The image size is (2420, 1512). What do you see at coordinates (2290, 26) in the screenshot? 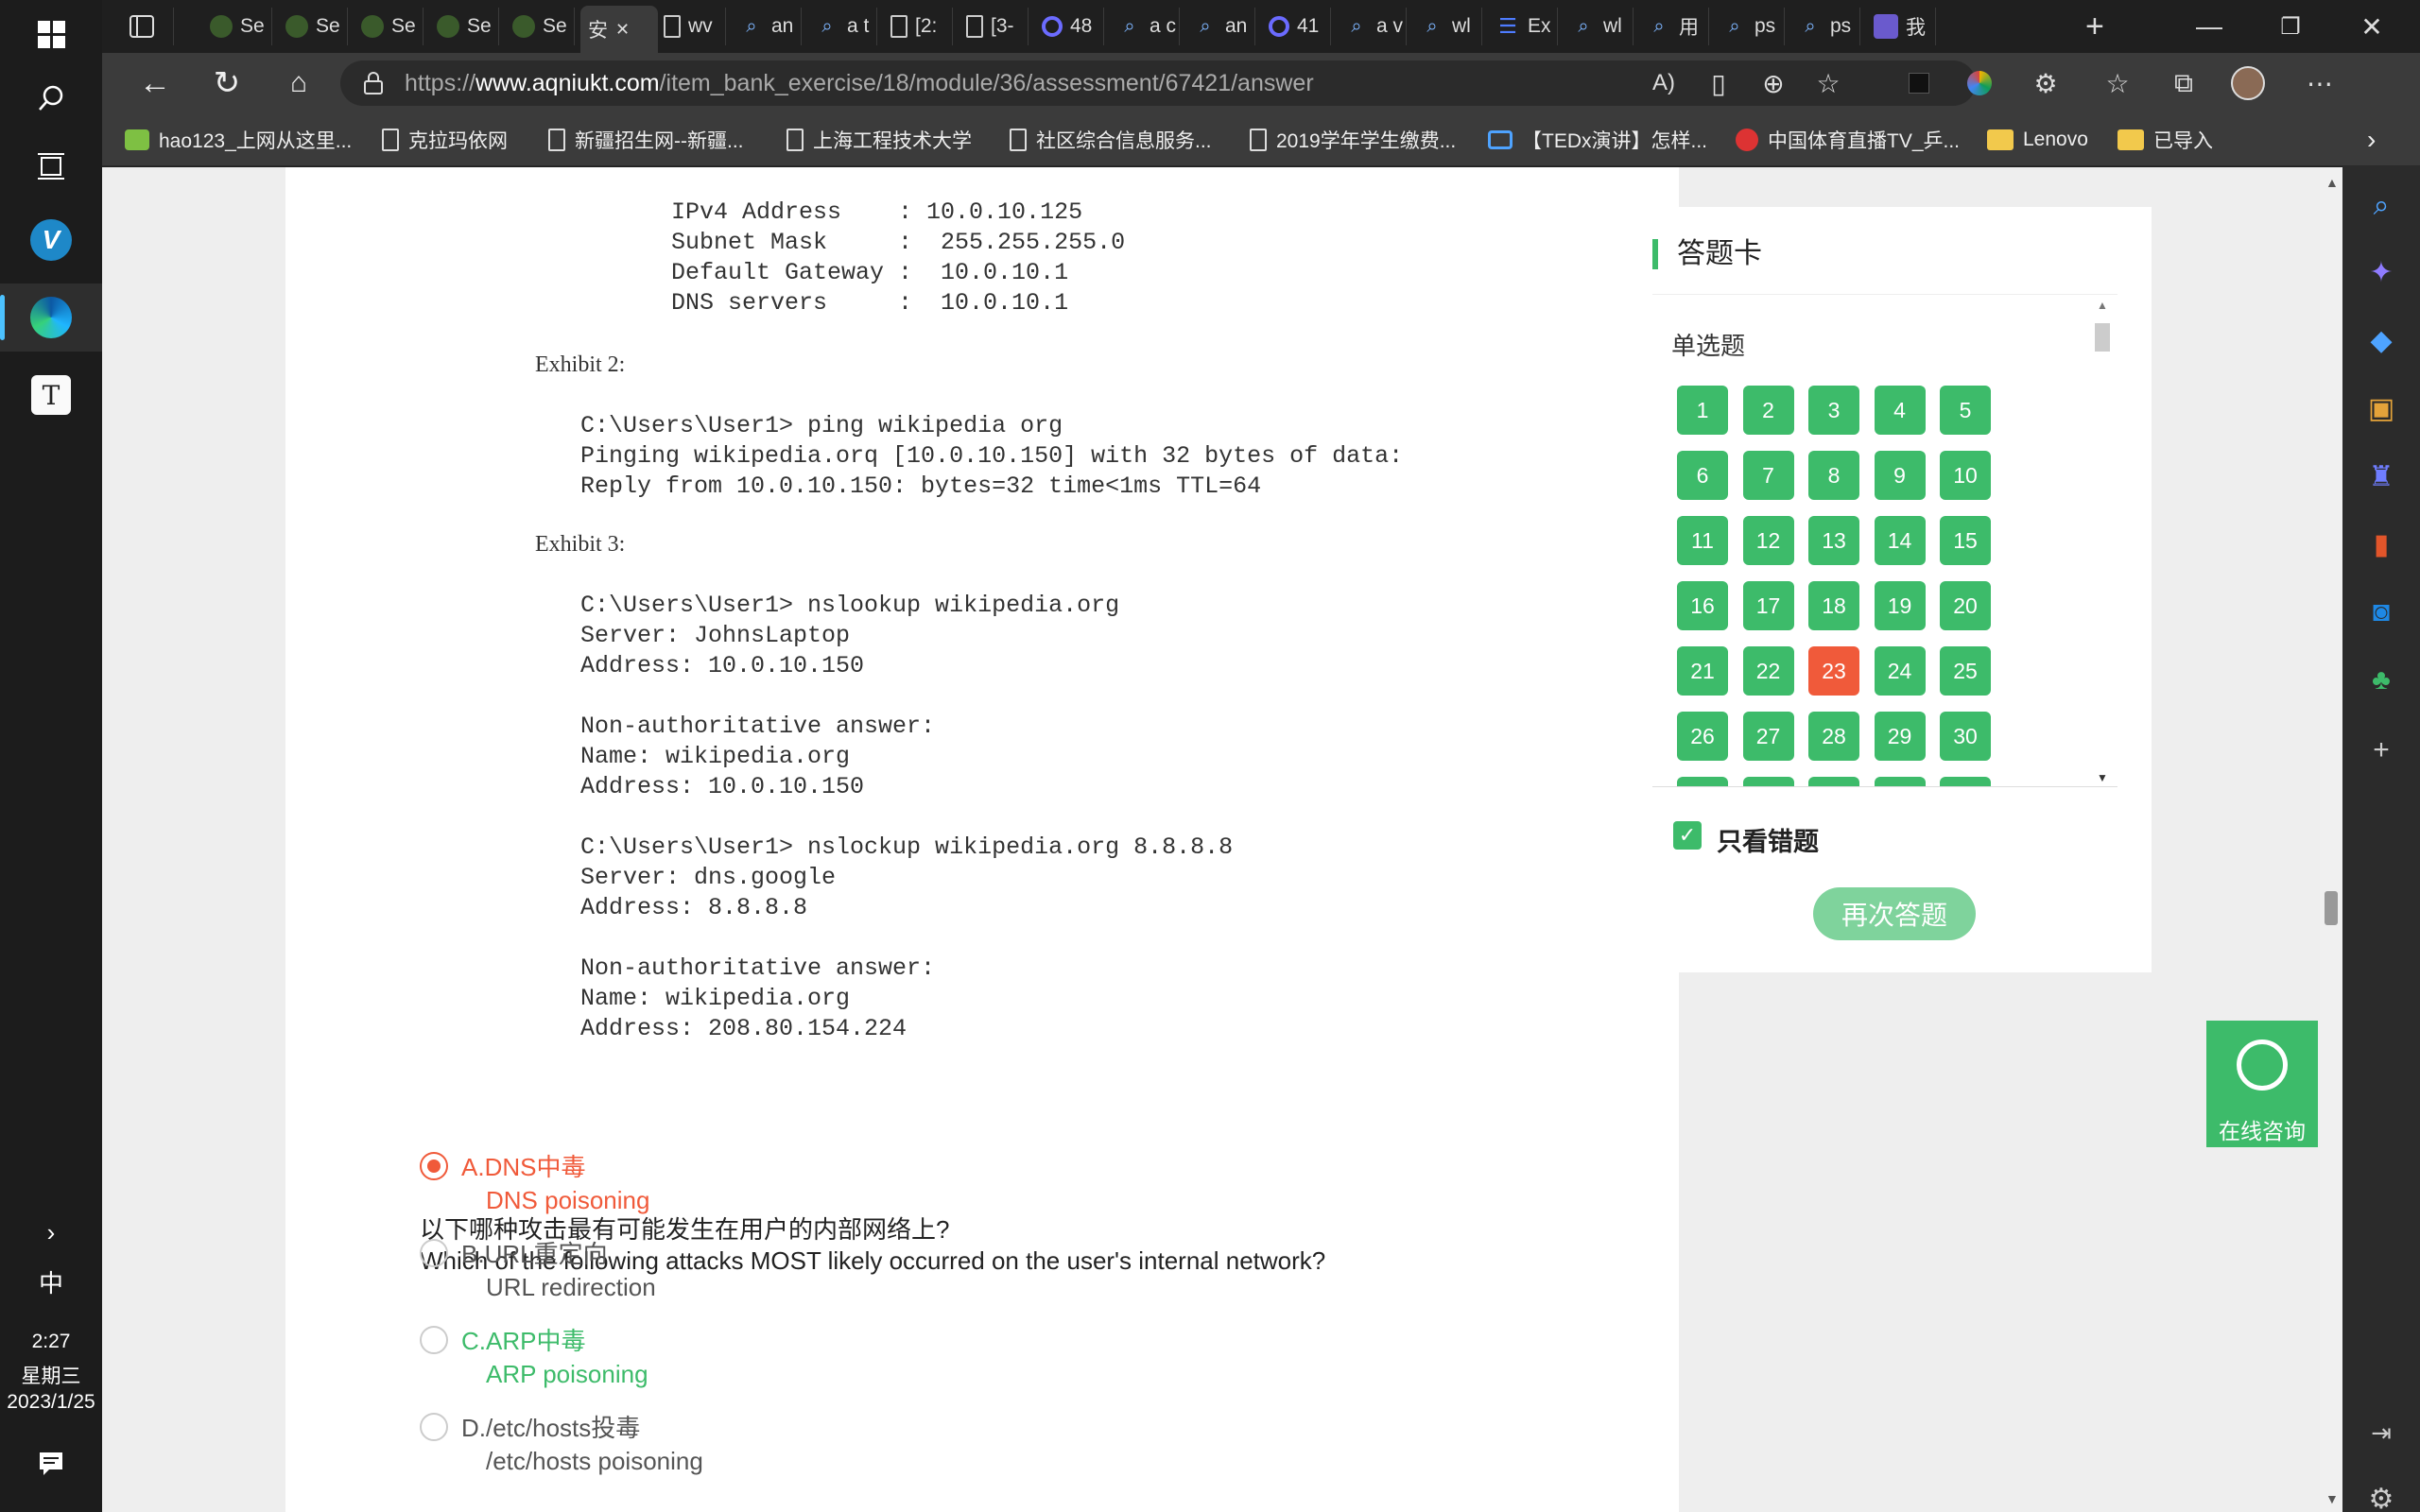
I see `restore-button: ❐` at bounding box center [2290, 26].